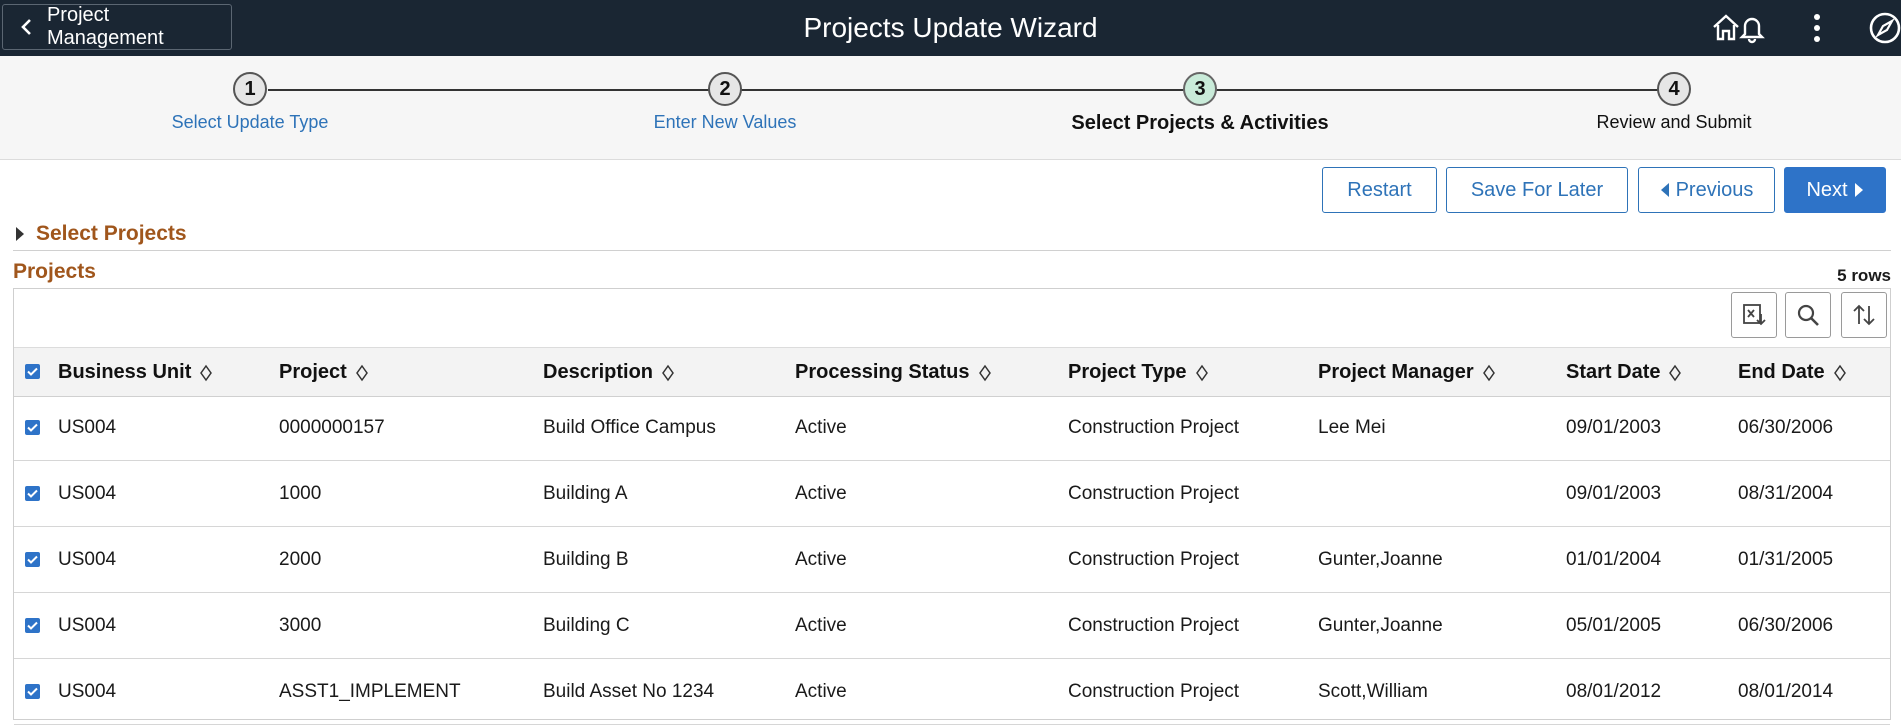 The image size is (1901, 726). I want to click on export-excel-icon, so click(1754, 315).